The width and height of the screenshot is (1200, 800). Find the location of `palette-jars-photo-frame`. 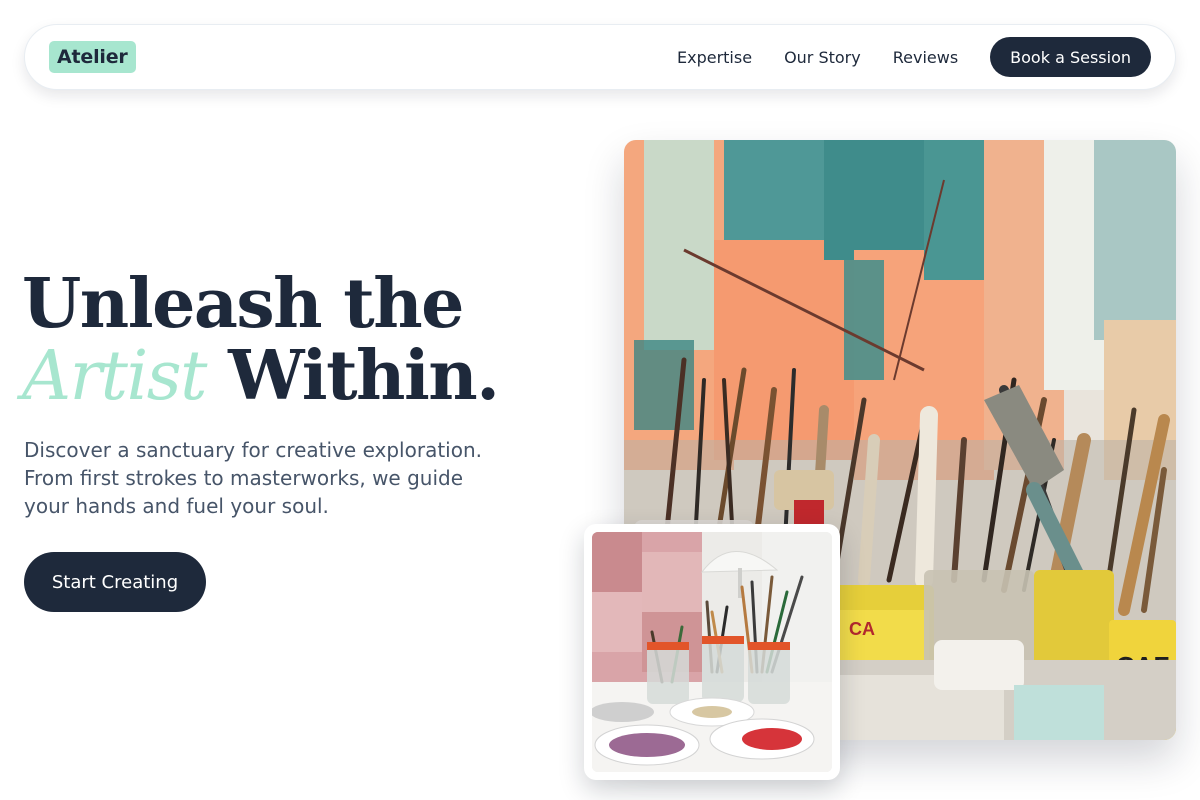

palette-jars-photo-frame is located at coordinates (712, 652).